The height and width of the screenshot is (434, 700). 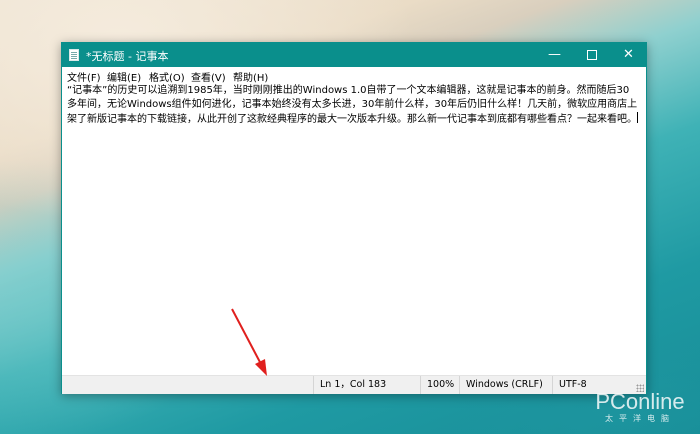 I want to click on annotation-arrow, so click(x=249, y=342).